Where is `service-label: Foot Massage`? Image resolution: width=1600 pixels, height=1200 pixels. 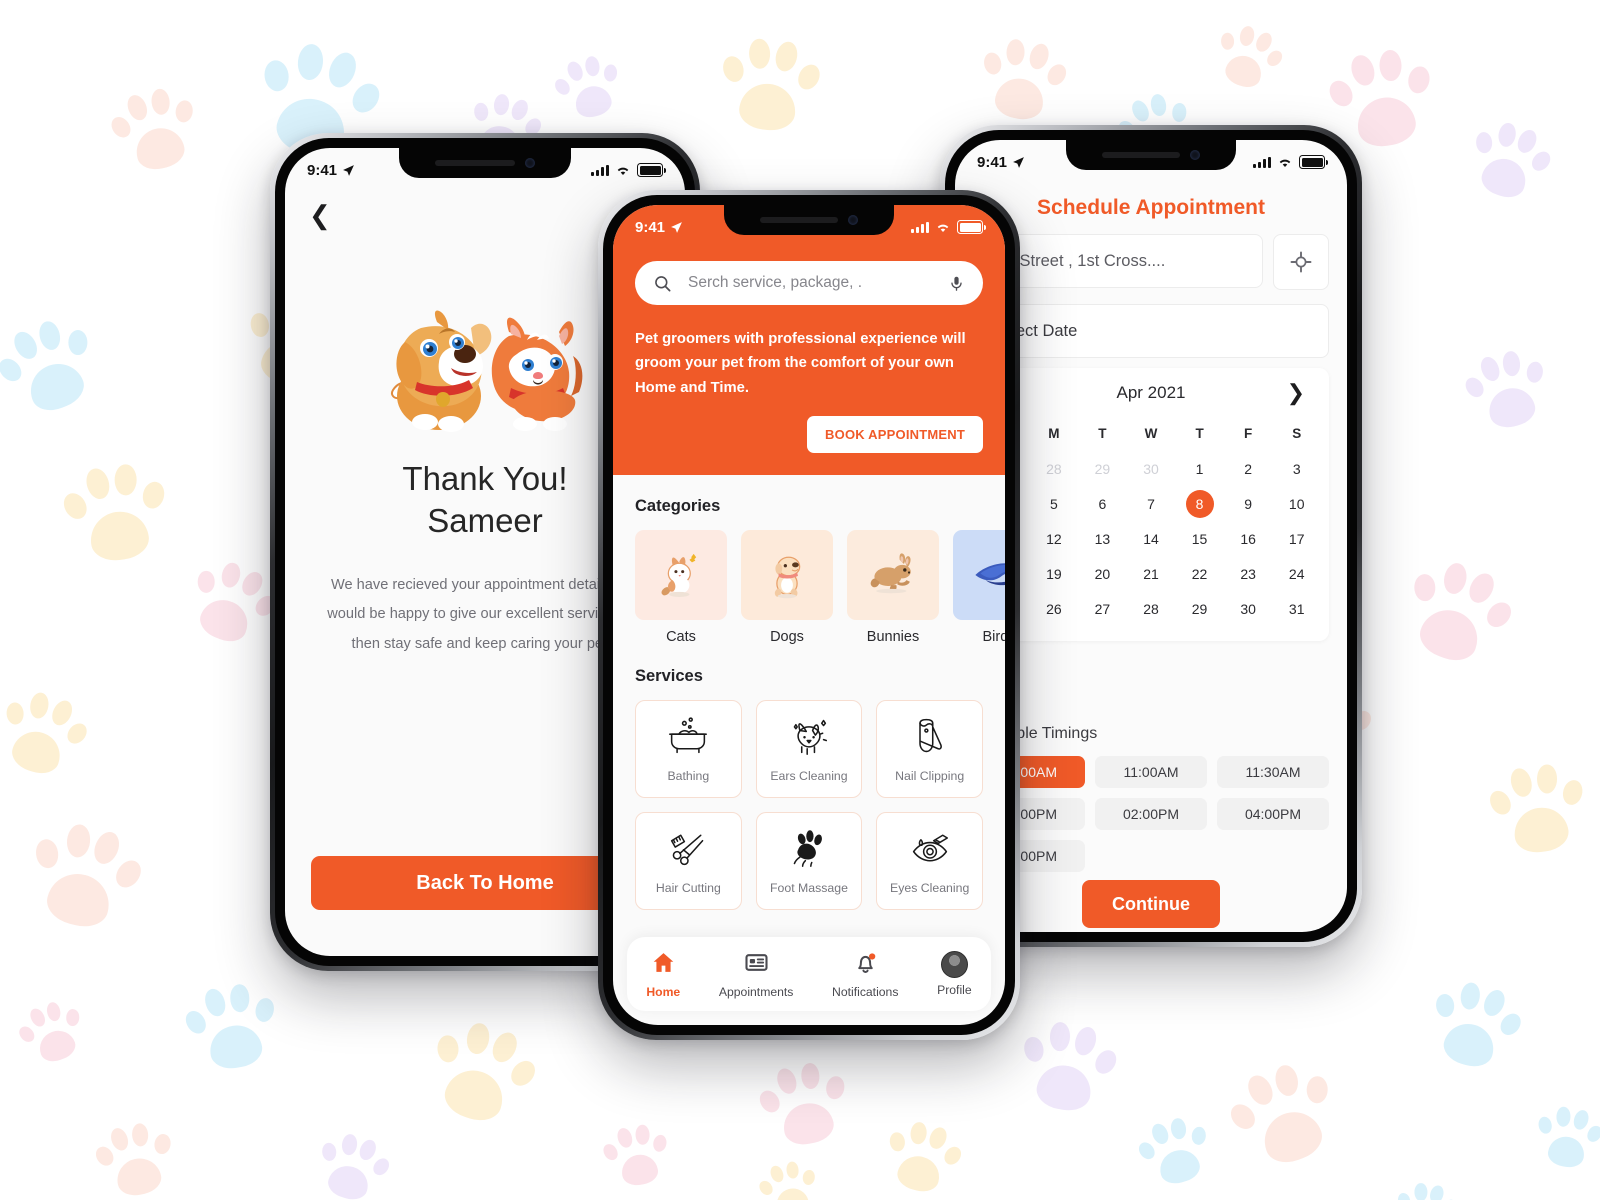 service-label: Foot Massage is located at coordinates (809, 887).